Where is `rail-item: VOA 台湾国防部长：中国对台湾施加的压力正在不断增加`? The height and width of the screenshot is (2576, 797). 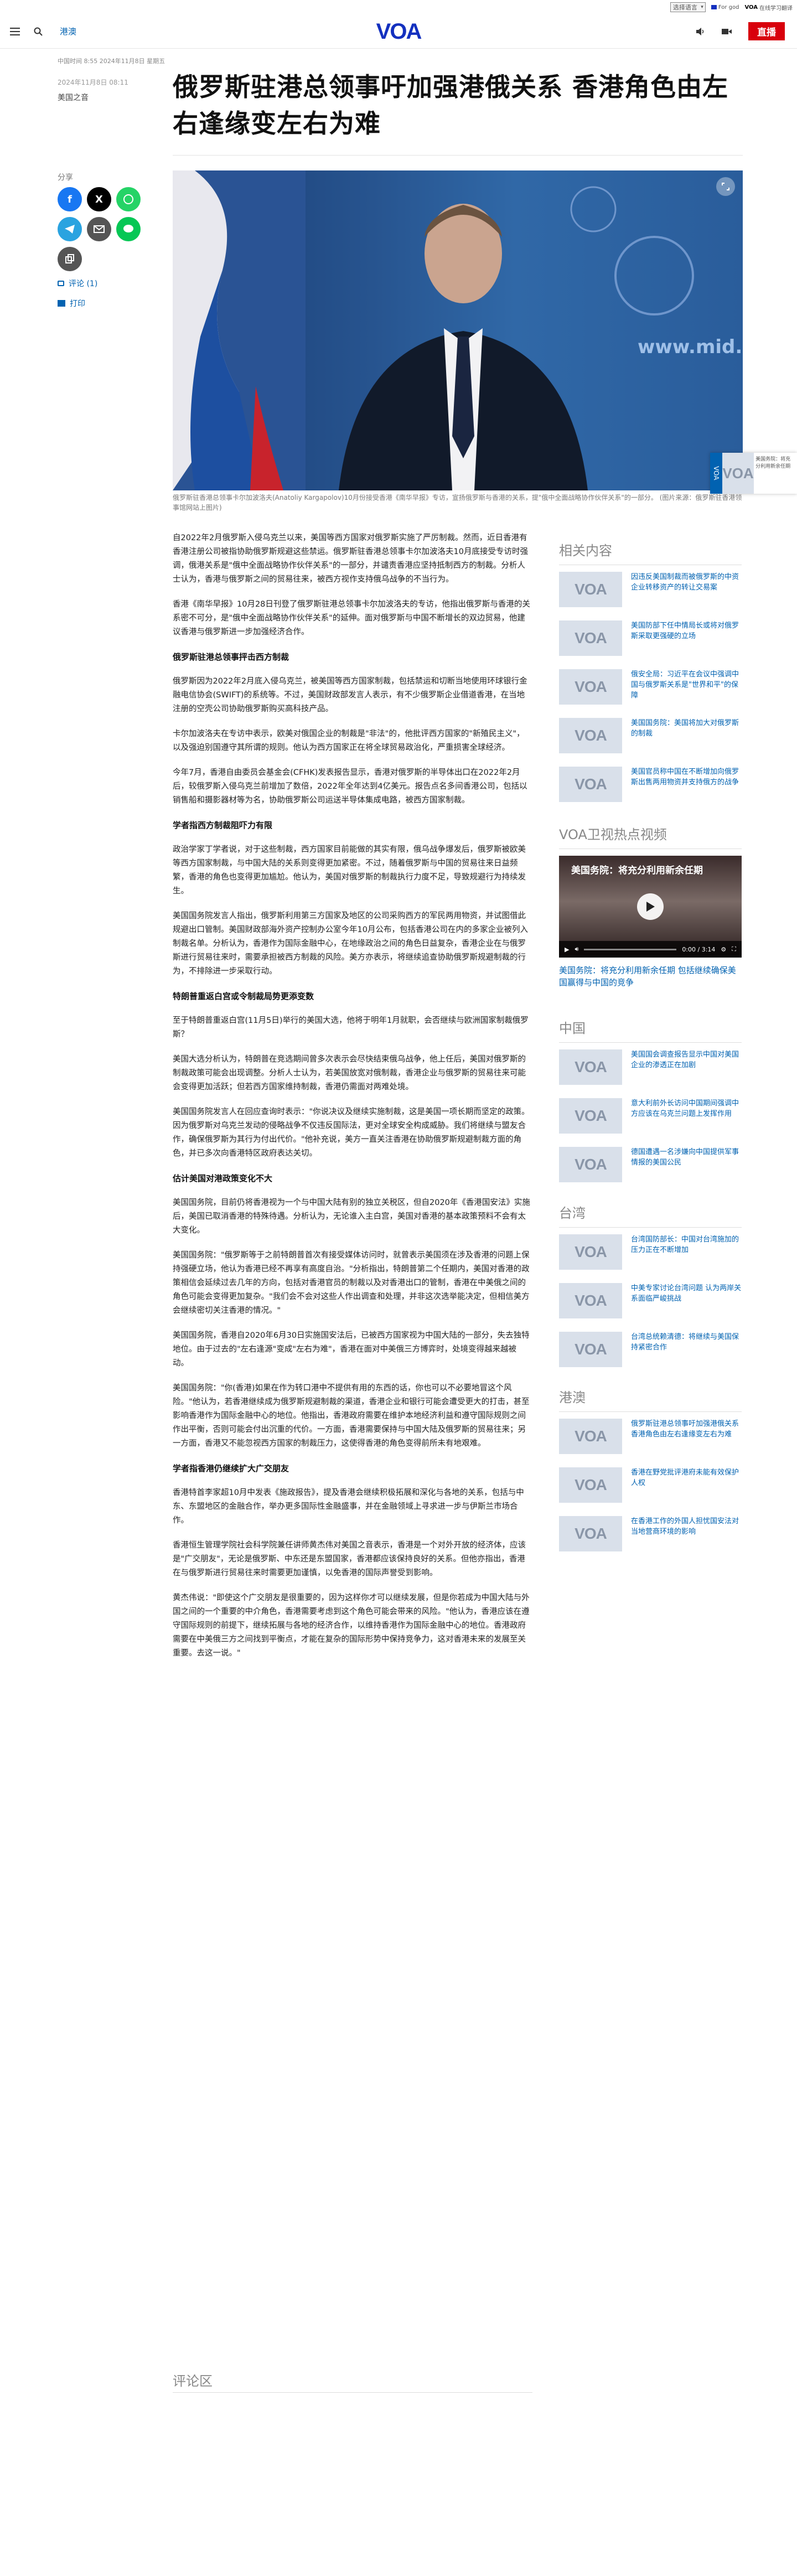 rail-item: VOA 台湾国防部长：中国对台湾施加的压力正在不断增加 is located at coordinates (650, 1258).